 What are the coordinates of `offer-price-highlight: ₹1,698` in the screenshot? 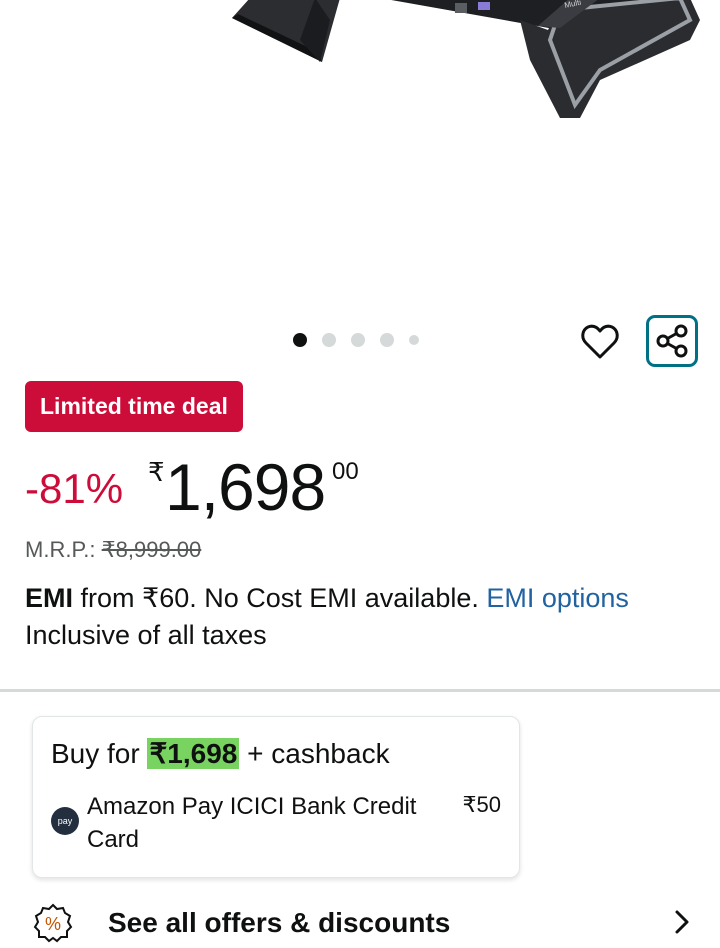 It's located at (193, 753).